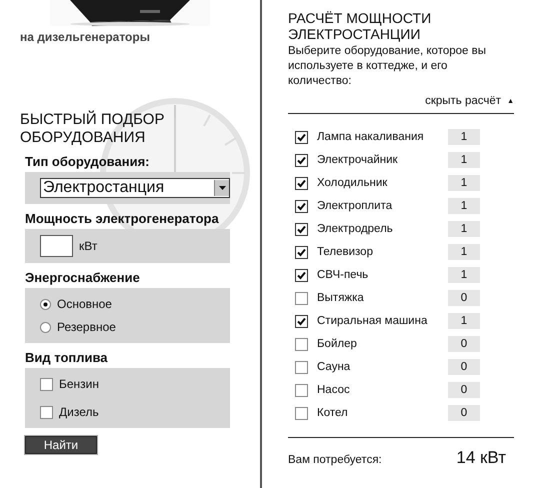 The height and width of the screenshot is (488, 546). Describe the element at coordinates (371, 137) in the screenshot. I see `equipment-label: Лампа накаливания` at that location.